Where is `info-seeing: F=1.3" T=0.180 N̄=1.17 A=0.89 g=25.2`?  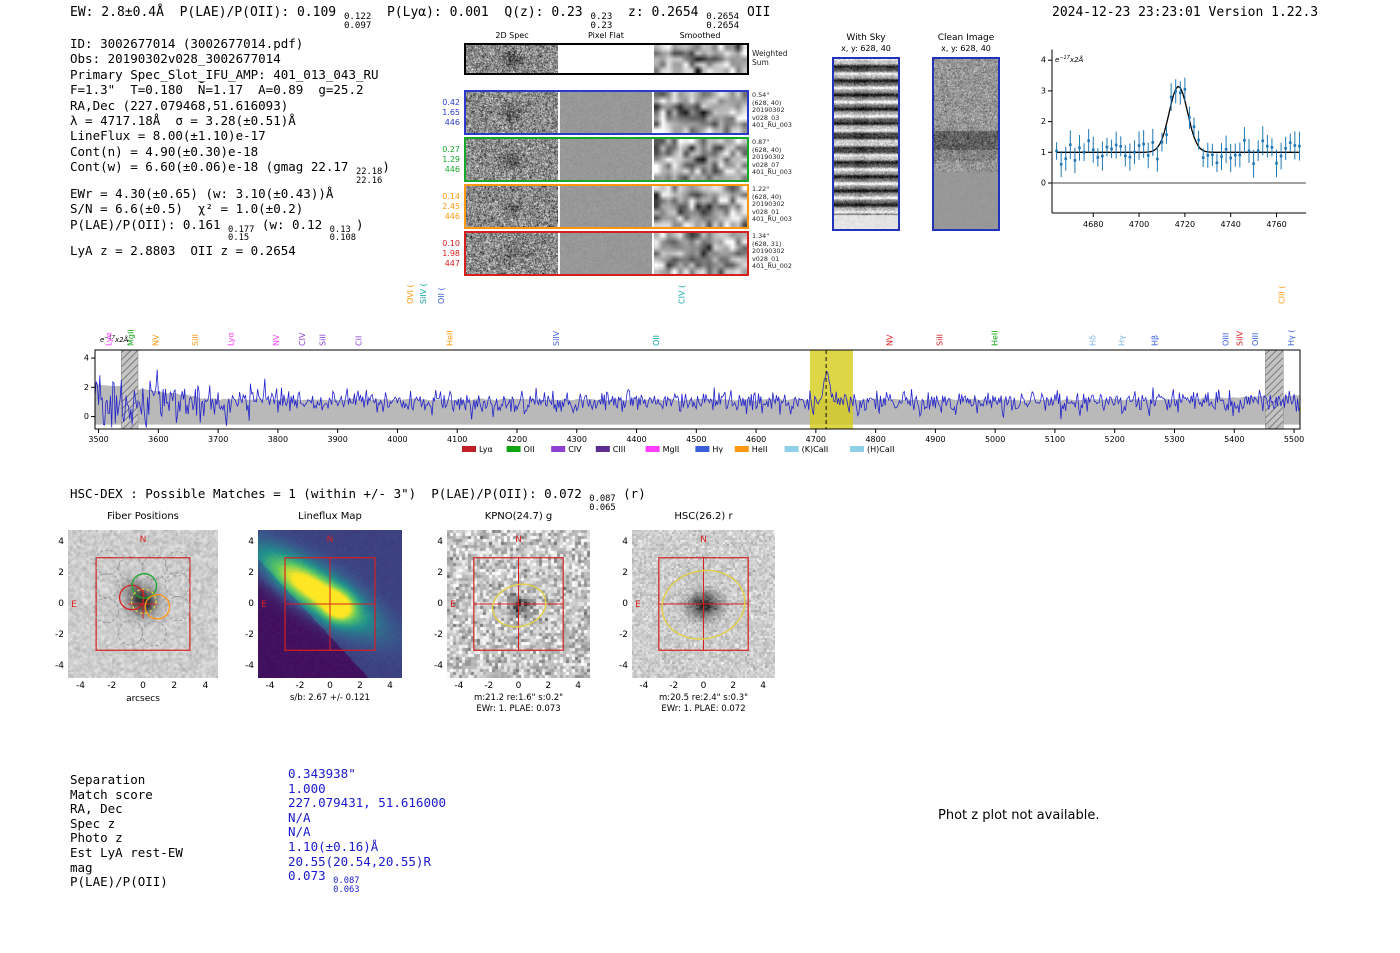
info-seeing: F=1.3" T=0.180 N̄=1.17 A=0.89 g=25.2 is located at coordinates (217, 90).